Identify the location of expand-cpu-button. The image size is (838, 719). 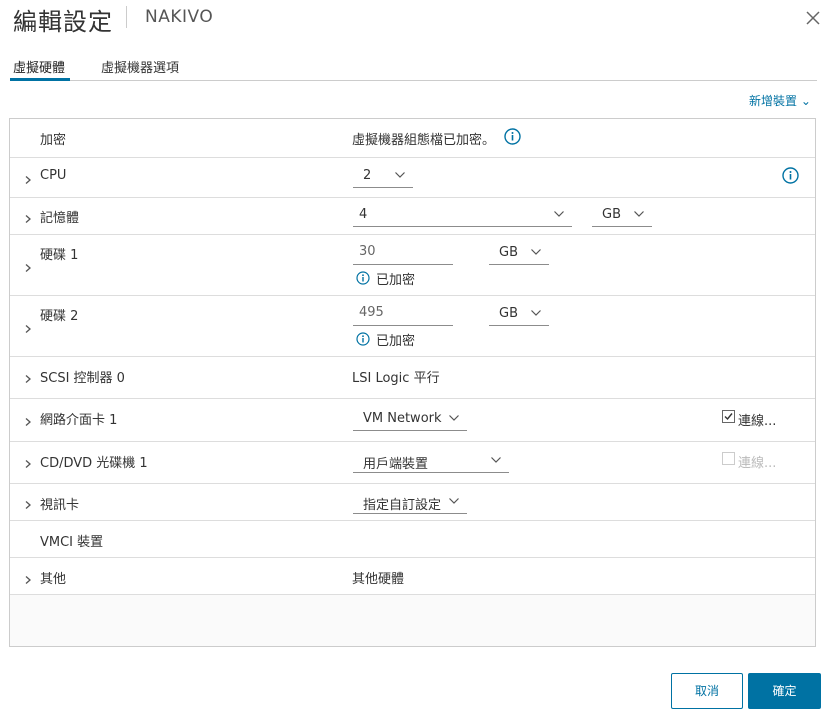
(28, 178).